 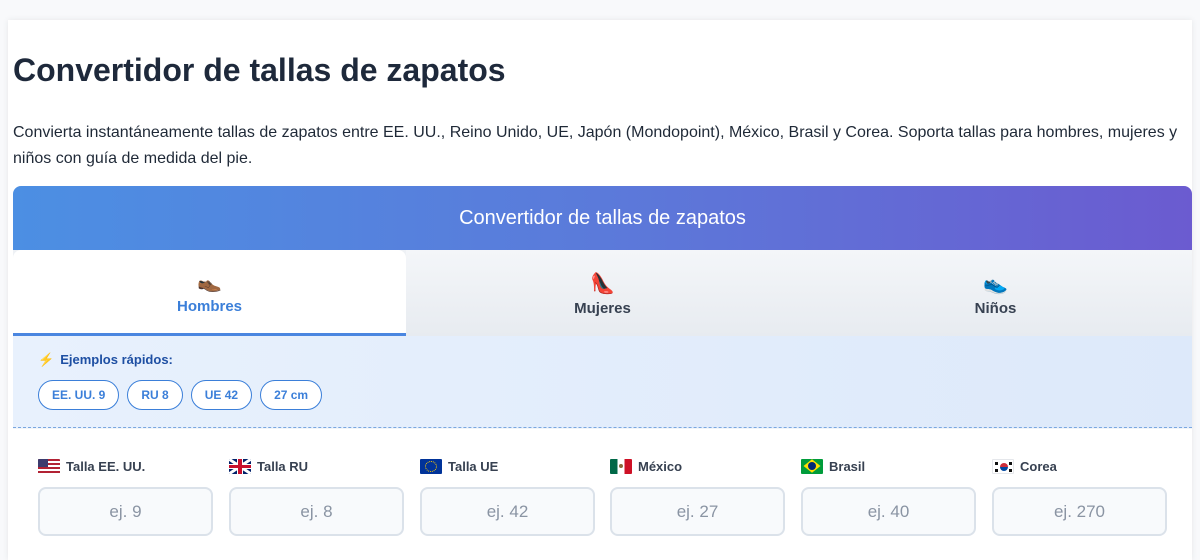 I want to click on us-flag-icon, so click(x=49, y=466).